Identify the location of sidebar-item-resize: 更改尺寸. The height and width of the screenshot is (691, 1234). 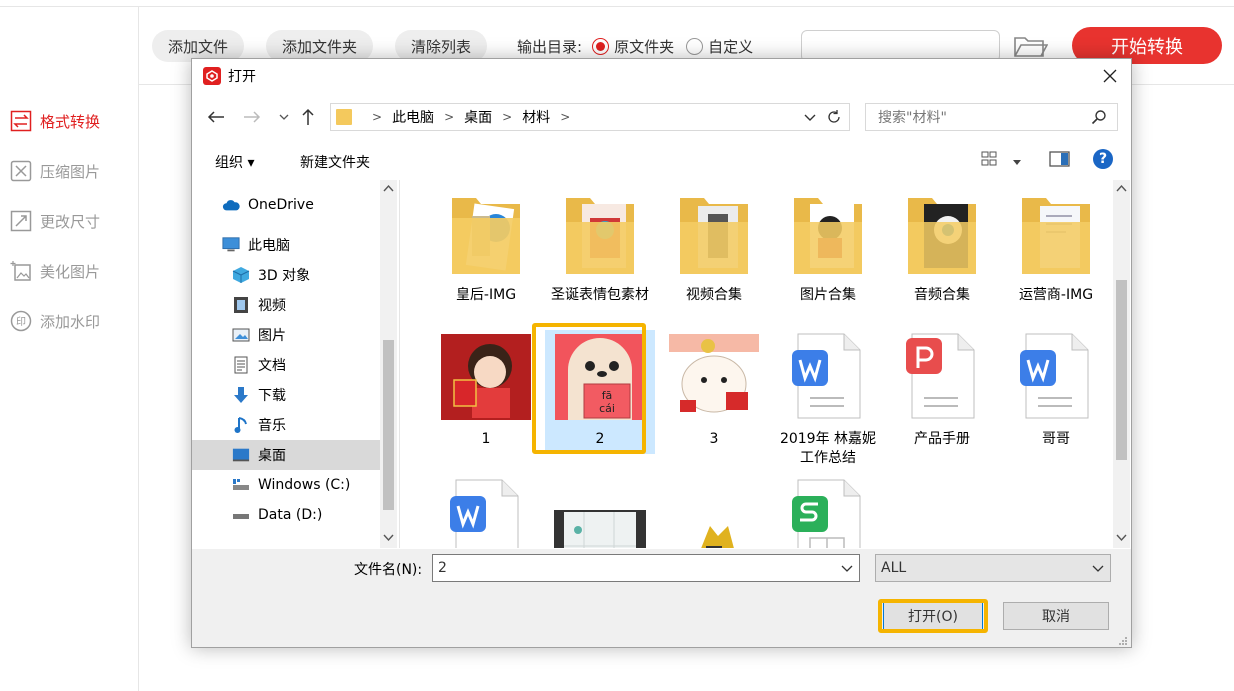
(72, 221).